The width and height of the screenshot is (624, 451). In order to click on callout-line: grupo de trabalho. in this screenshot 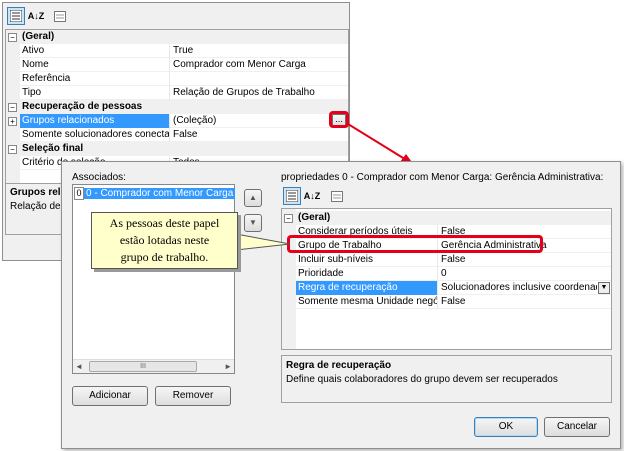, I will do `click(164, 257)`.